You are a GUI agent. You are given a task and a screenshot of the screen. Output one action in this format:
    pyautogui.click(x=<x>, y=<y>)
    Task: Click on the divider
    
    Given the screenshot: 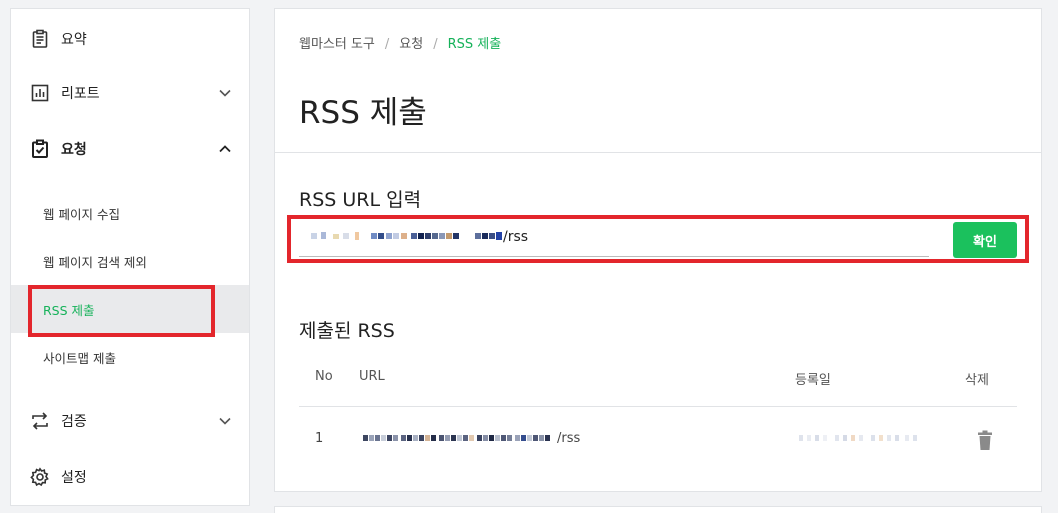 What is the action you would take?
    pyautogui.click(x=658, y=152)
    